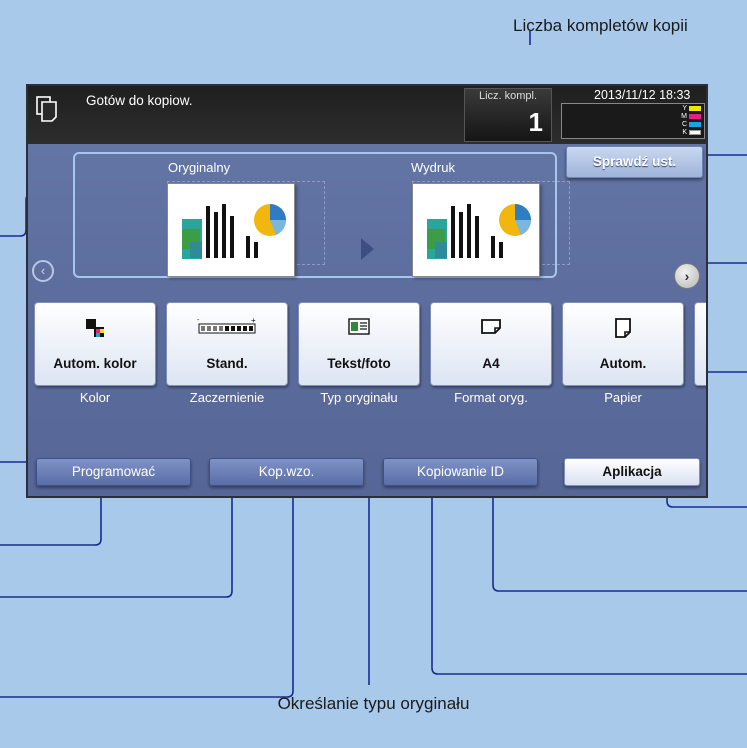 This screenshot has height=748, width=747. What do you see at coordinates (491, 397) in the screenshot?
I see `tile-caption-original-size: Format oryg.` at bounding box center [491, 397].